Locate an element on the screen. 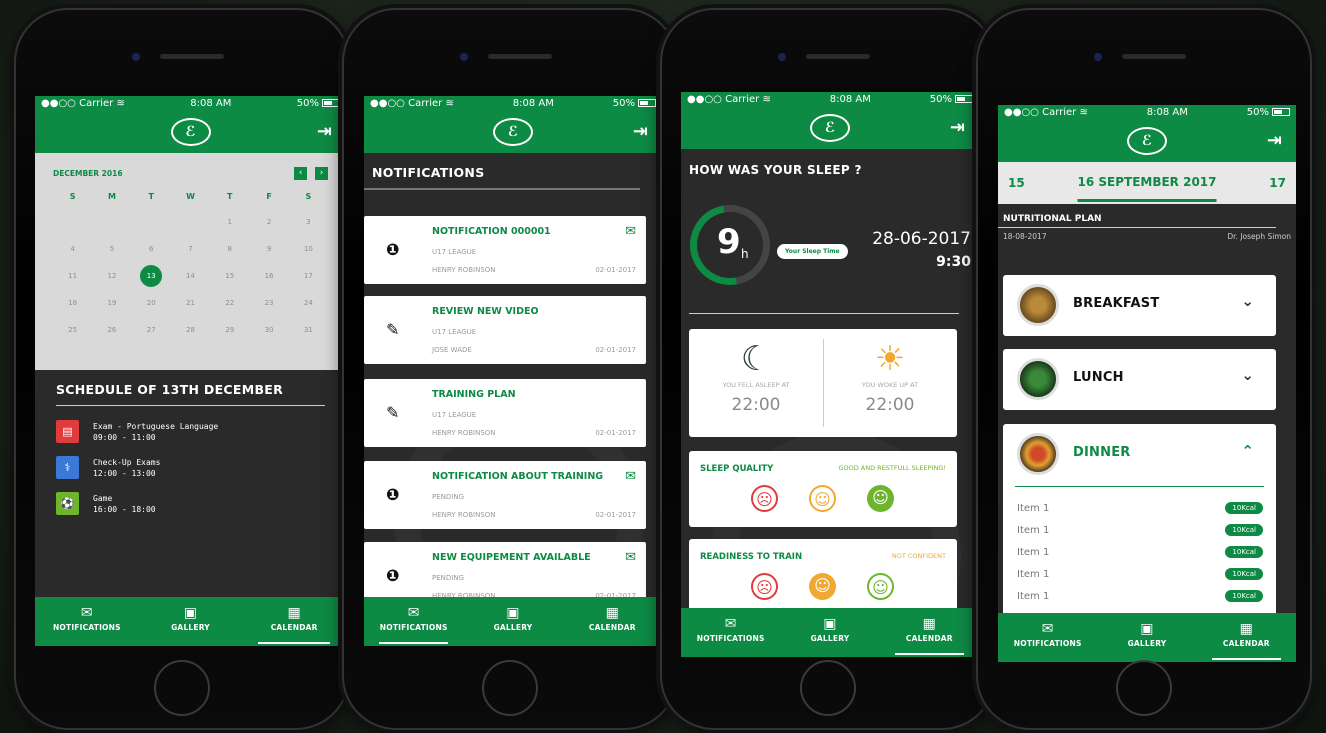 The image size is (1326, 733). woke-up-label: YOU WOKE UP AT is located at coordinates (890, 385).